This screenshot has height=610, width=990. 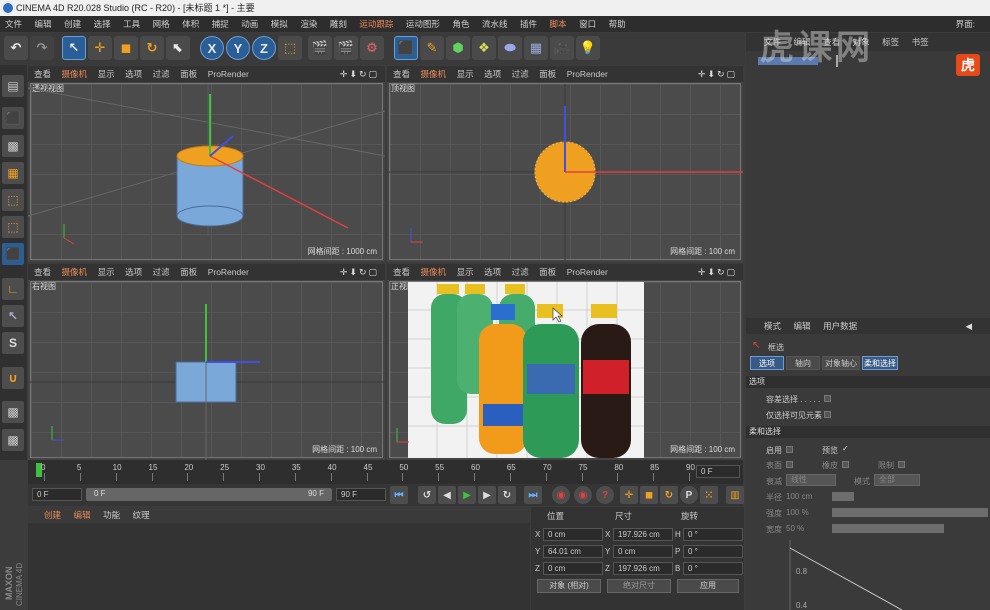 What do you see at coordinates (629, 495) in the screenshot?
I see `key-position-icon: ✛` at bounding box center [629, 495].